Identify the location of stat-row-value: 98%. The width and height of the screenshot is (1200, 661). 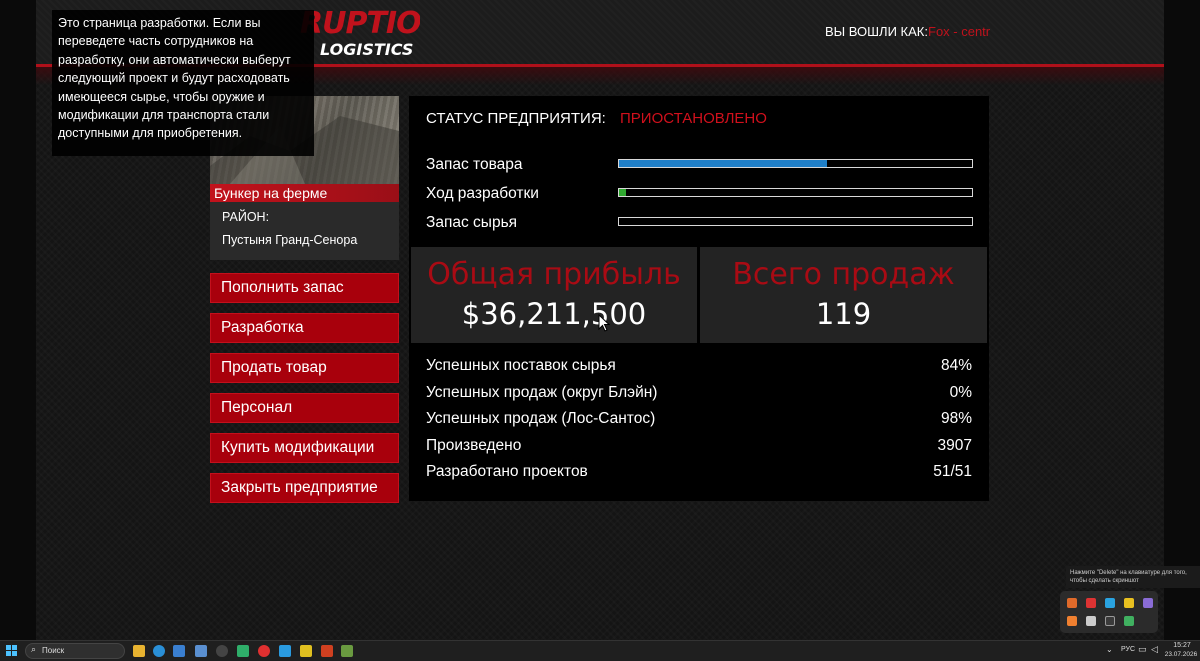
(956, 418).